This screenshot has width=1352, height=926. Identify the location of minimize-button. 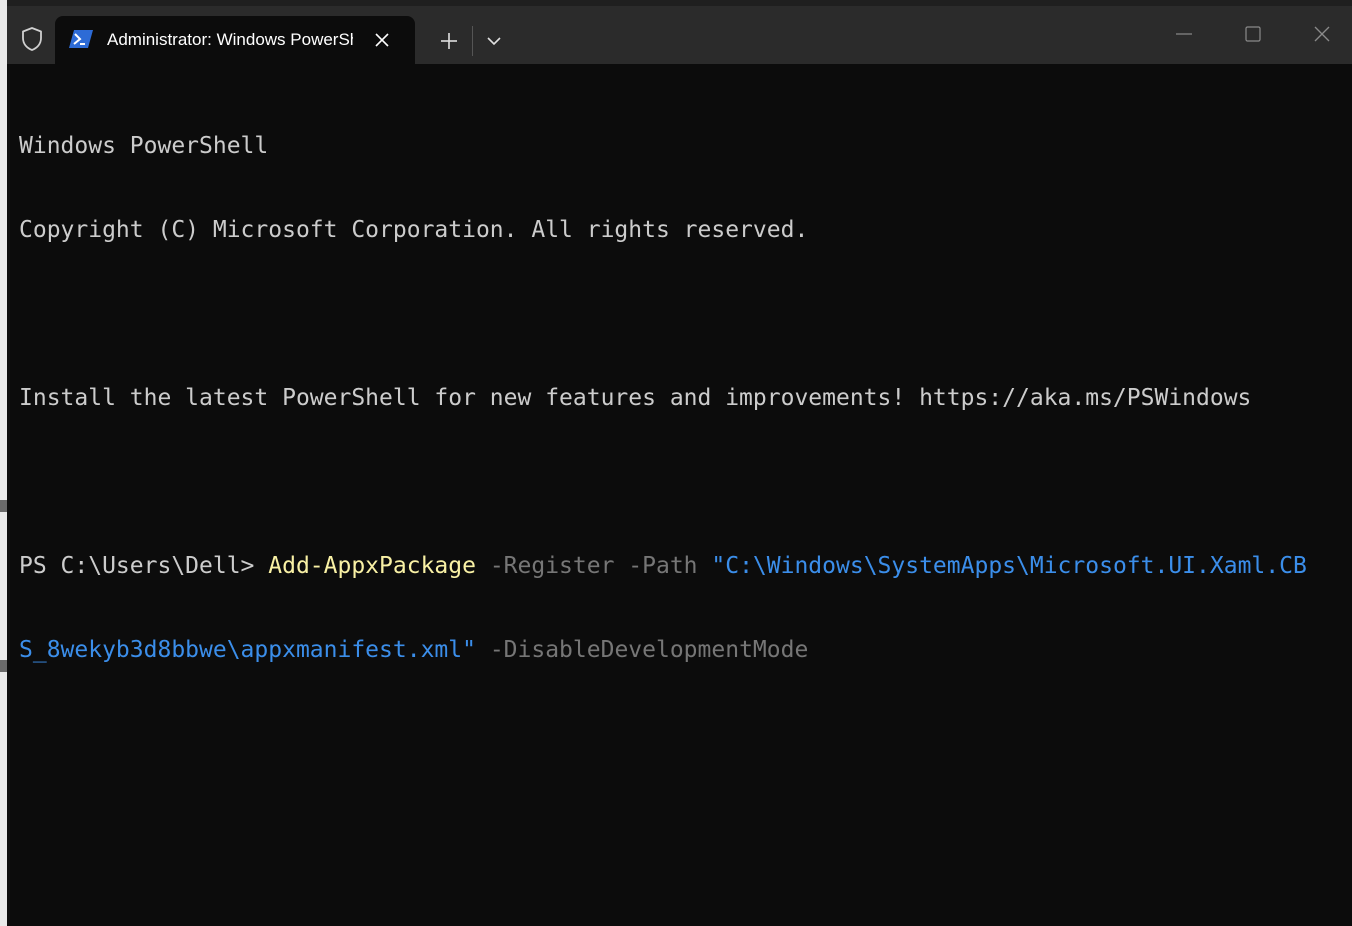
(1184, 34).